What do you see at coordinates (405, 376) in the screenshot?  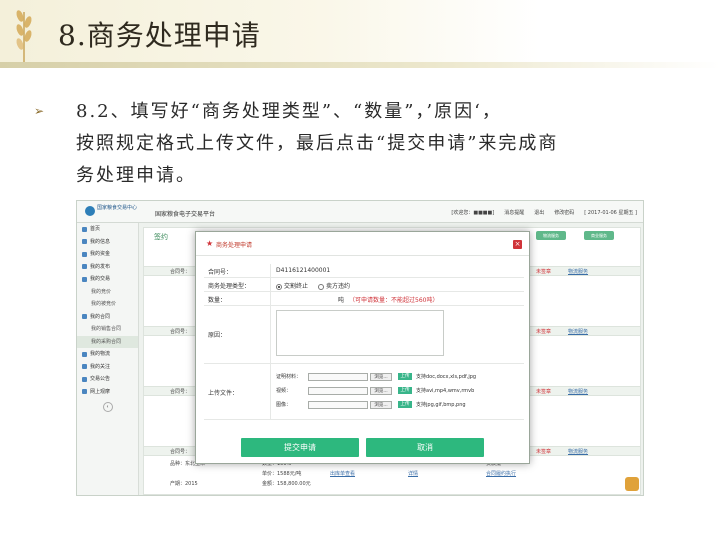 I see `proof-upload-button: 上传` at bounding box center [405, 376].